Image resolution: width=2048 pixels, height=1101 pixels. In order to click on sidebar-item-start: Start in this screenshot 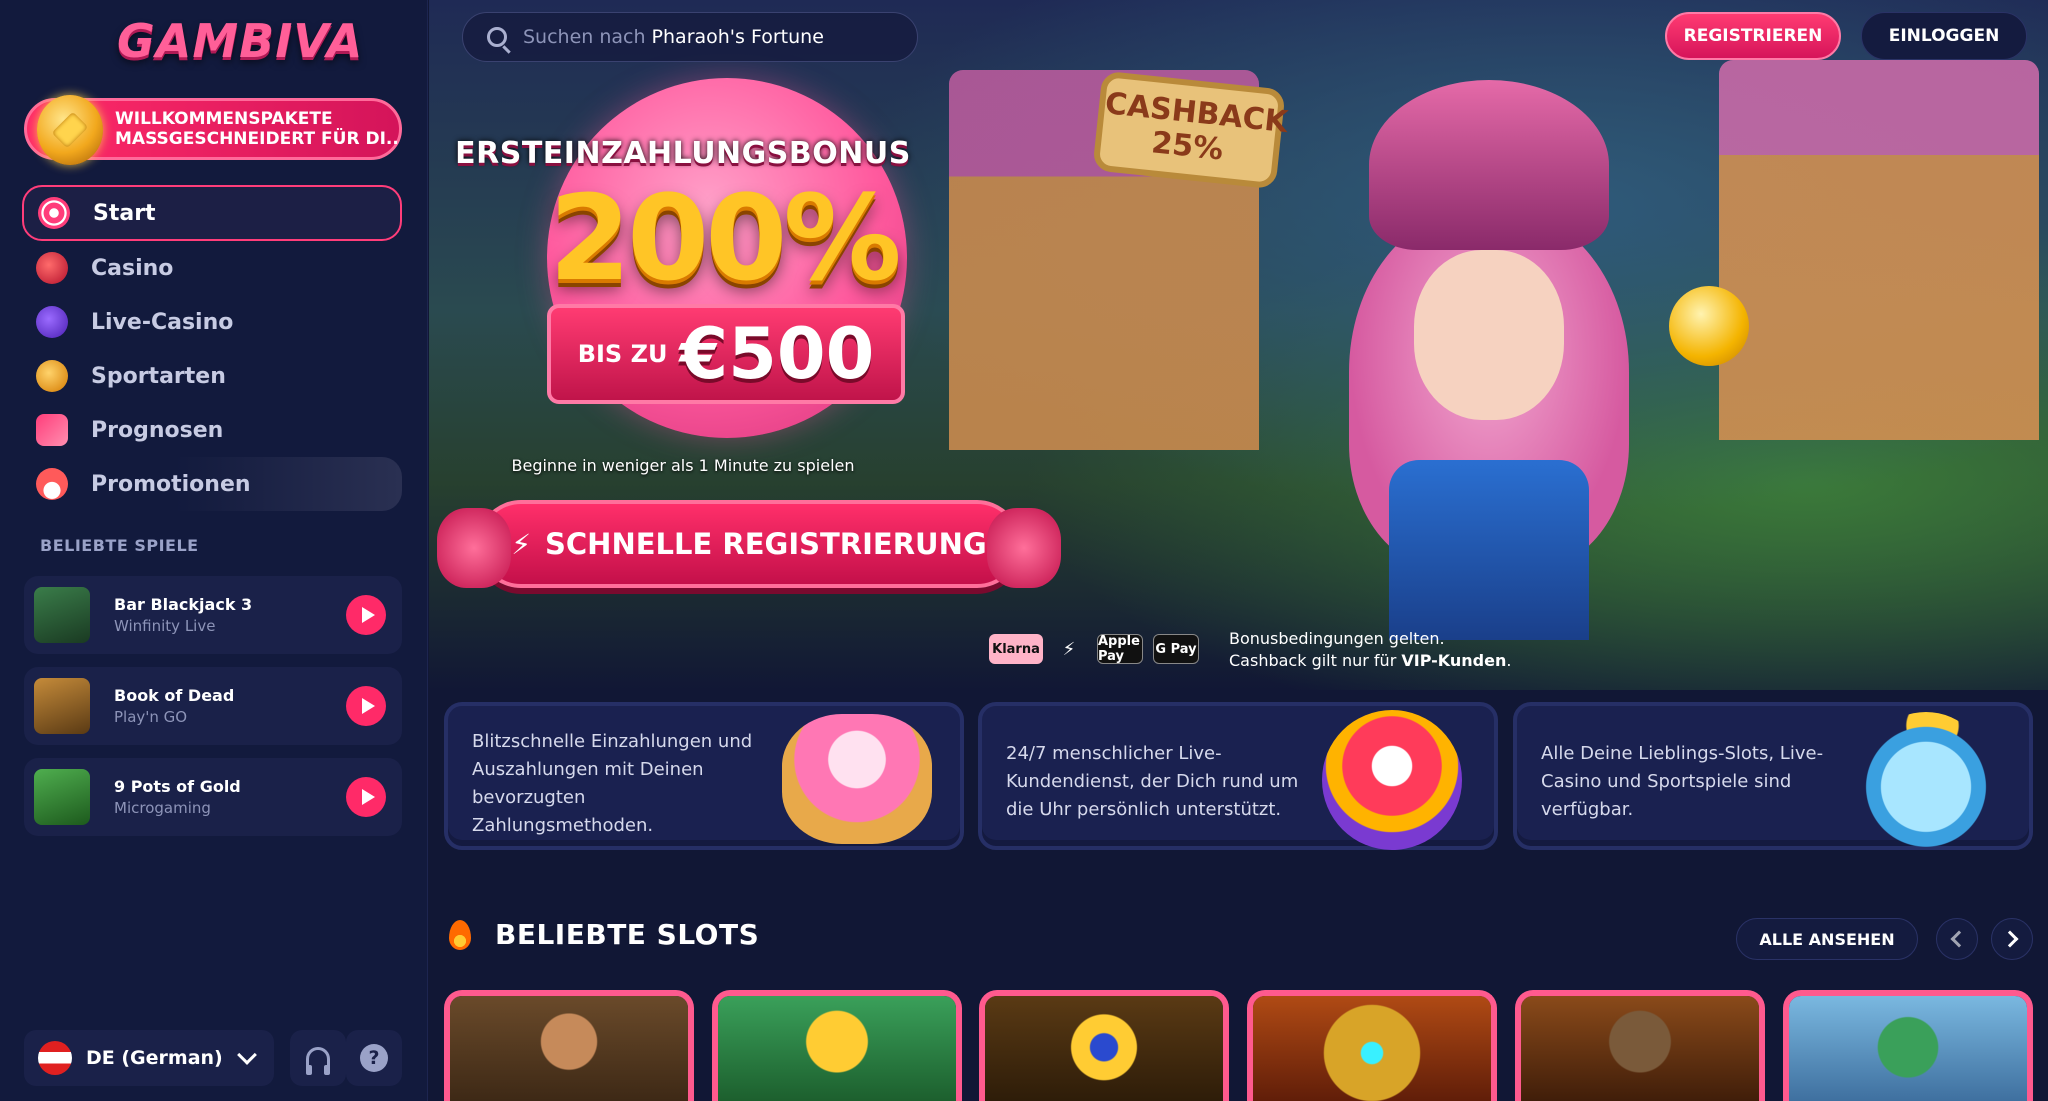, I will do `click(212, 213)`.